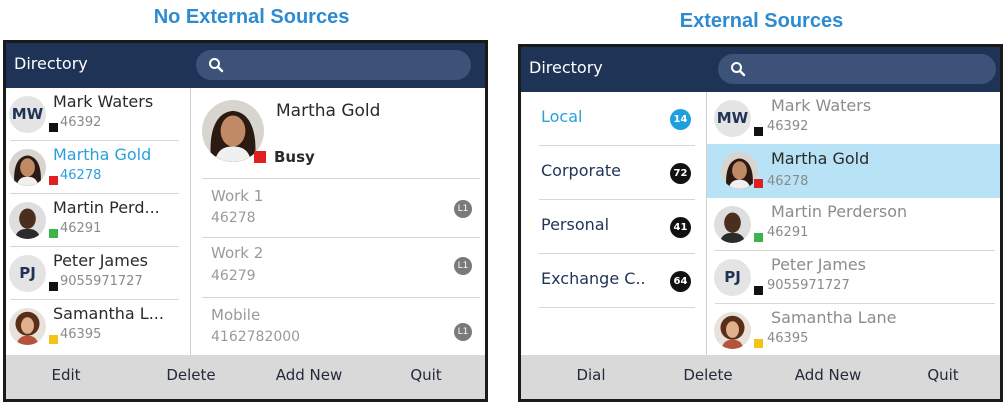 The image size is (1005, 402). I want to click on dial-softkey: Dial, so click(591, 375).